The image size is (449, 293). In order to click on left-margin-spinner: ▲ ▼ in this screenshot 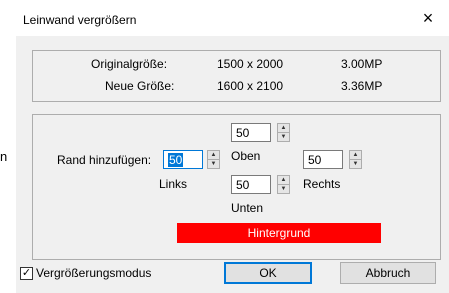, I will do `click(213, 159)`.